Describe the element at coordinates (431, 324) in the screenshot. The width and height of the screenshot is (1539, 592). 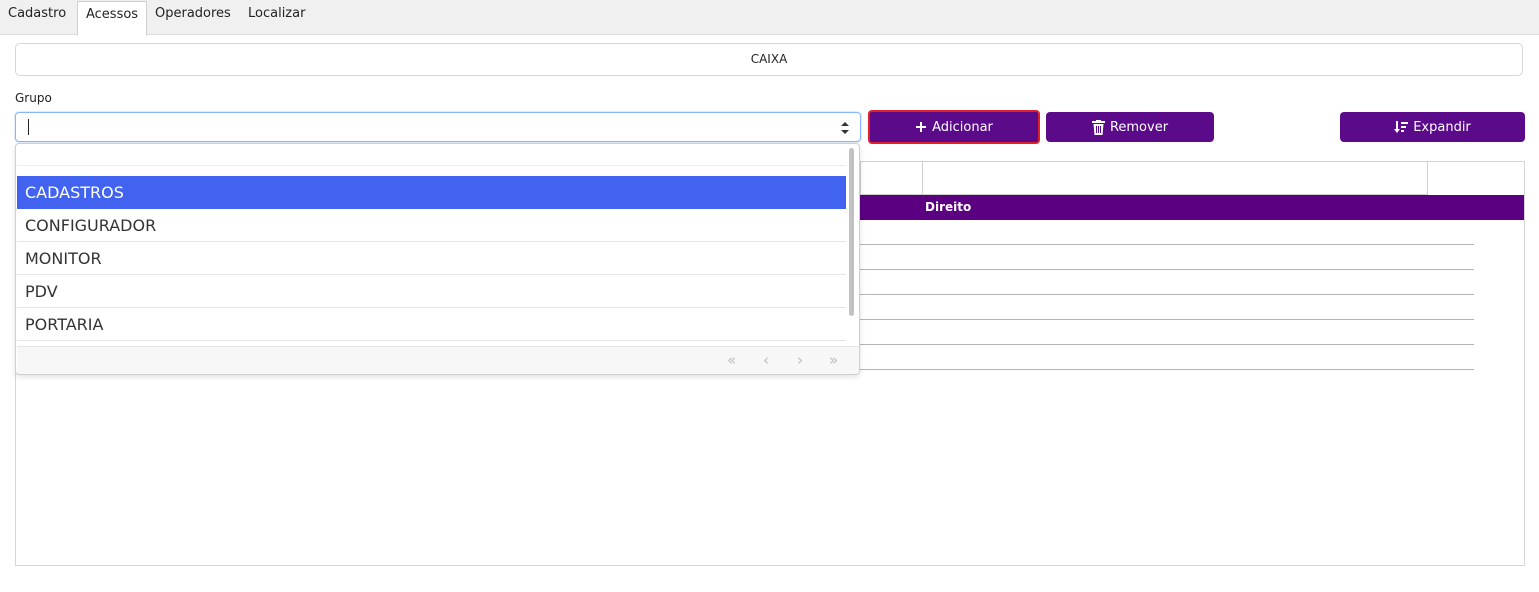
I see `dropdown-option-portaria: PORTARIA` at that location.